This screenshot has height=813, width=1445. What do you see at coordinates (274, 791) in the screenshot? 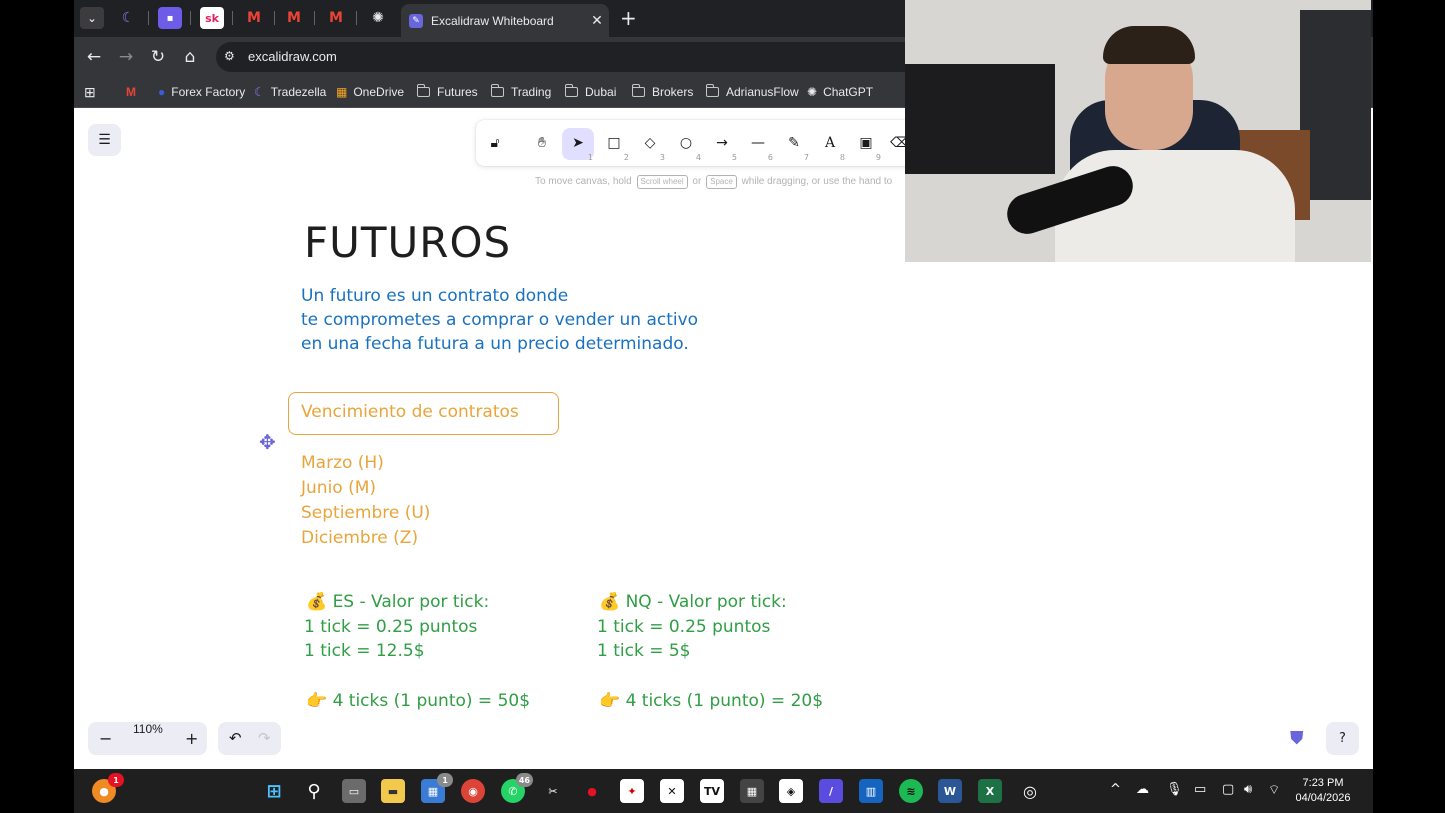
I see `start-windows-icon: ⊞` at bounding box center [274, 791].